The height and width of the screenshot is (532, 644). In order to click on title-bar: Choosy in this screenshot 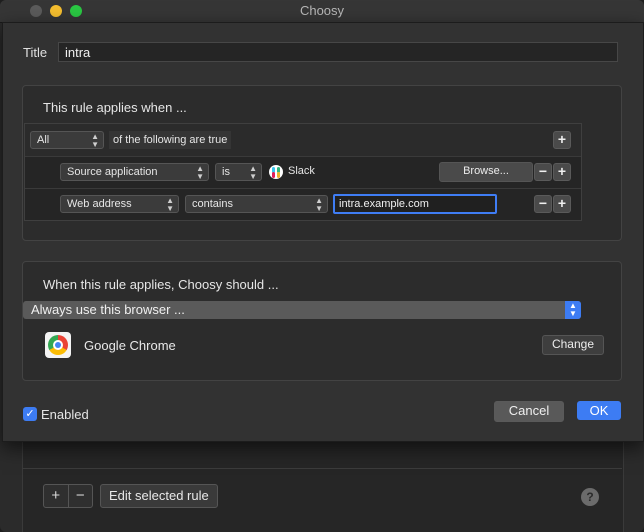, I will do `click(322, 11)`.